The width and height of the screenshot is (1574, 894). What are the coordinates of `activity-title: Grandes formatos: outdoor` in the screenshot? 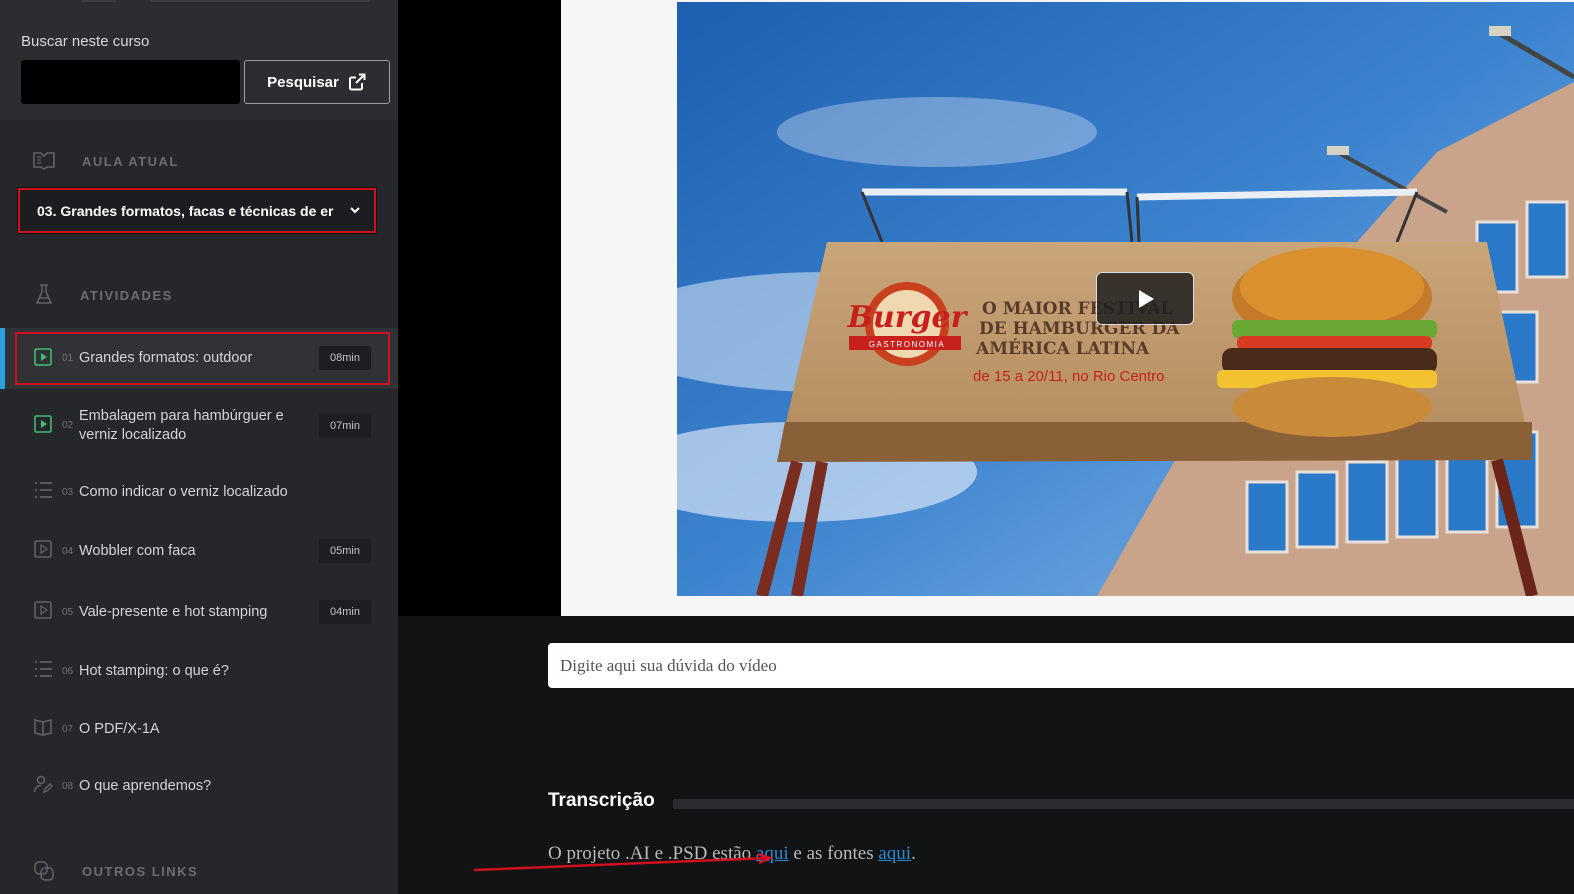 It's located at (166, 358).